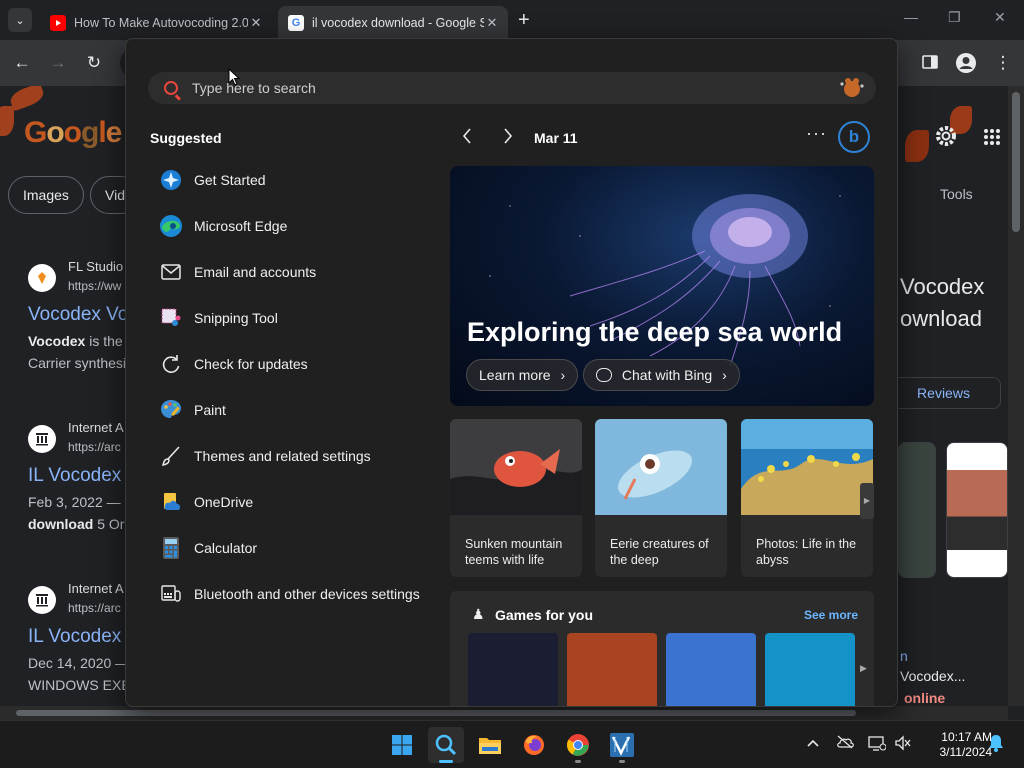 This screenshot has width=1024, height=768. Describe the element at coordinates (171, 502) in the screenshot. I see `onedrive-icon` at that location.